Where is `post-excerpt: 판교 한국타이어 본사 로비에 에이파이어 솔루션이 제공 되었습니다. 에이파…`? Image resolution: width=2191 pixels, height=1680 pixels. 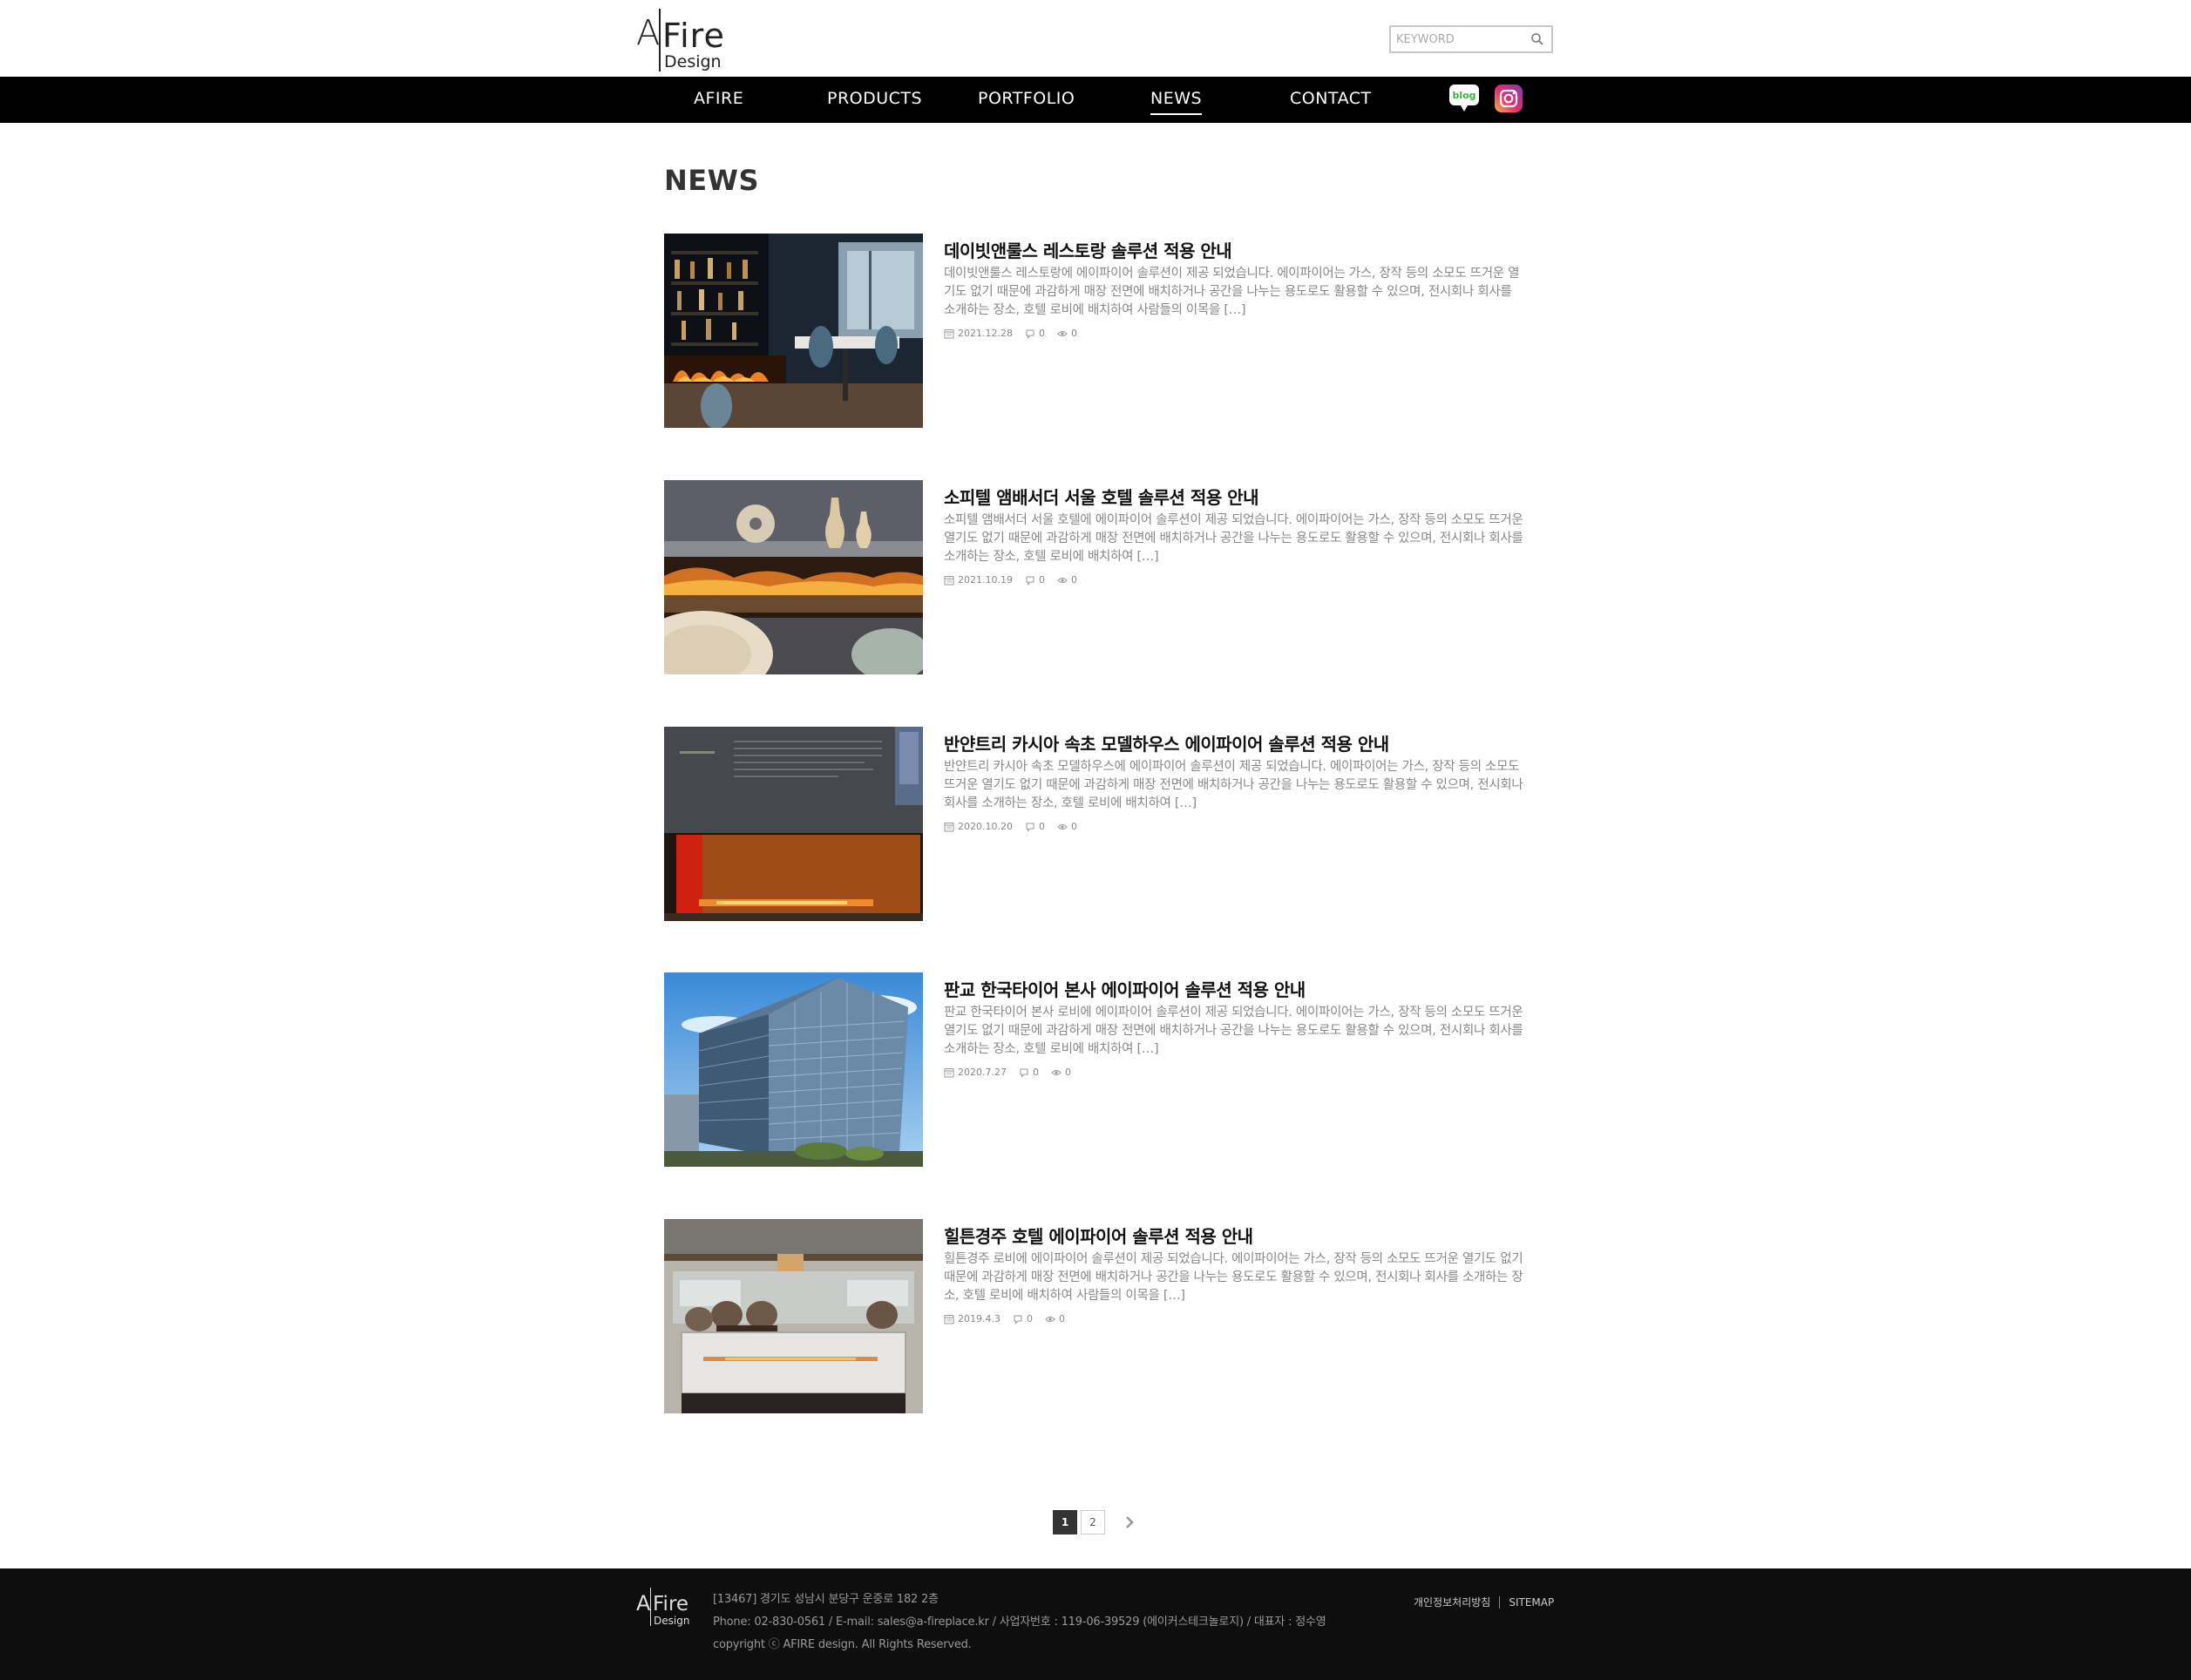 post-excerpt: 판교 한국타이어 본사 로비에 에이파이어 솔루션이 제공 되었습니다. 에이파… is located at coordinates (1233, 1031).